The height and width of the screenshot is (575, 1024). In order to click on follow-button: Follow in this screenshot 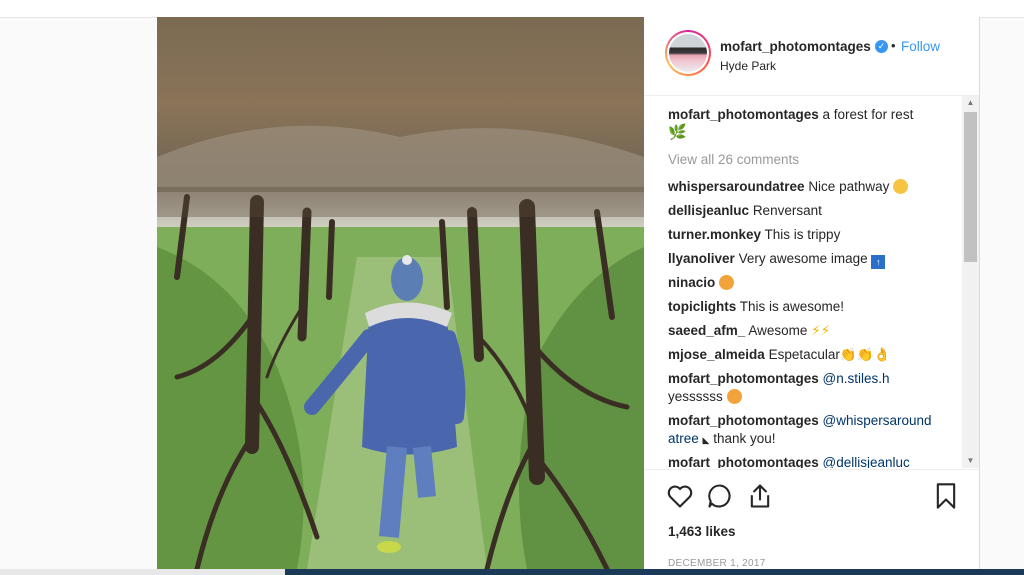, I will do `click(920, 46)`.